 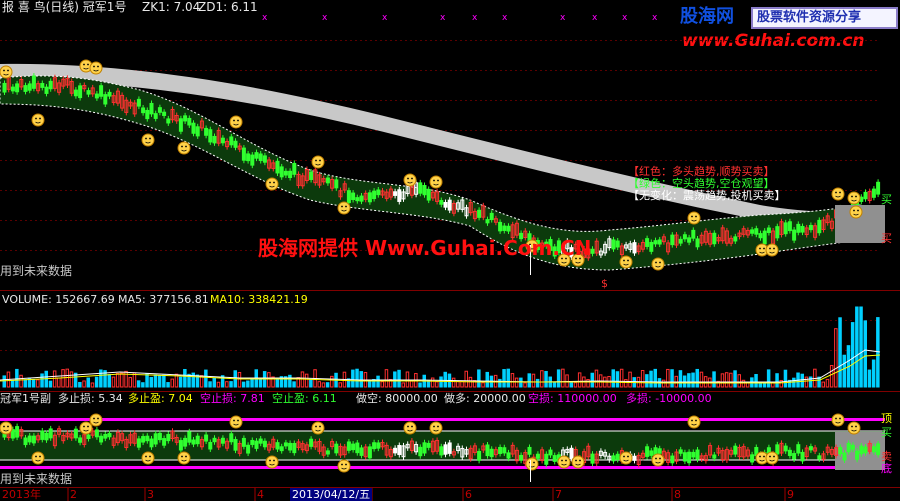 I want to click on axis-month-9: 9, so click(x=790, y=494).